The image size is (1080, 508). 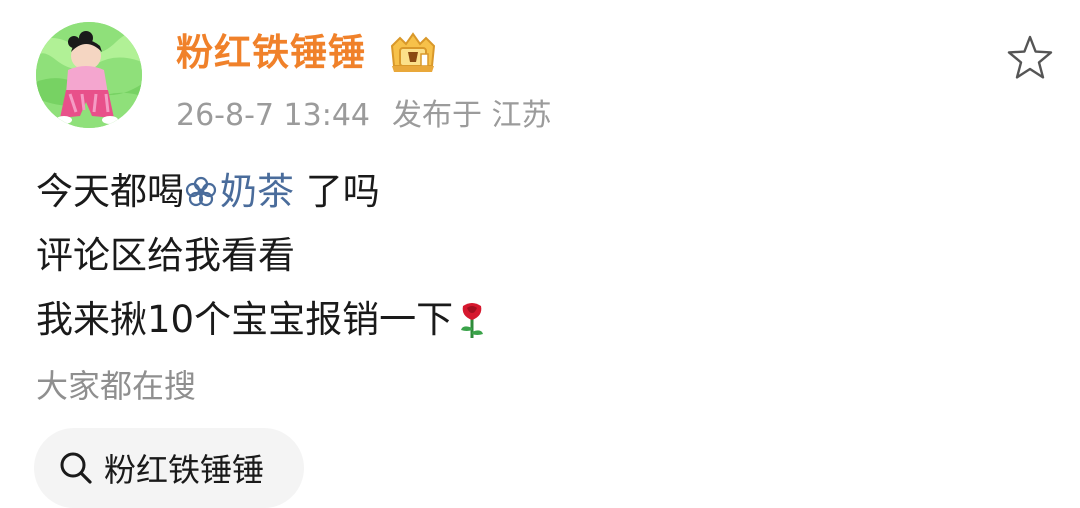 I want to click on search-suggestion-chip: 粉红铁锤锤, so click(x=169, y=468).